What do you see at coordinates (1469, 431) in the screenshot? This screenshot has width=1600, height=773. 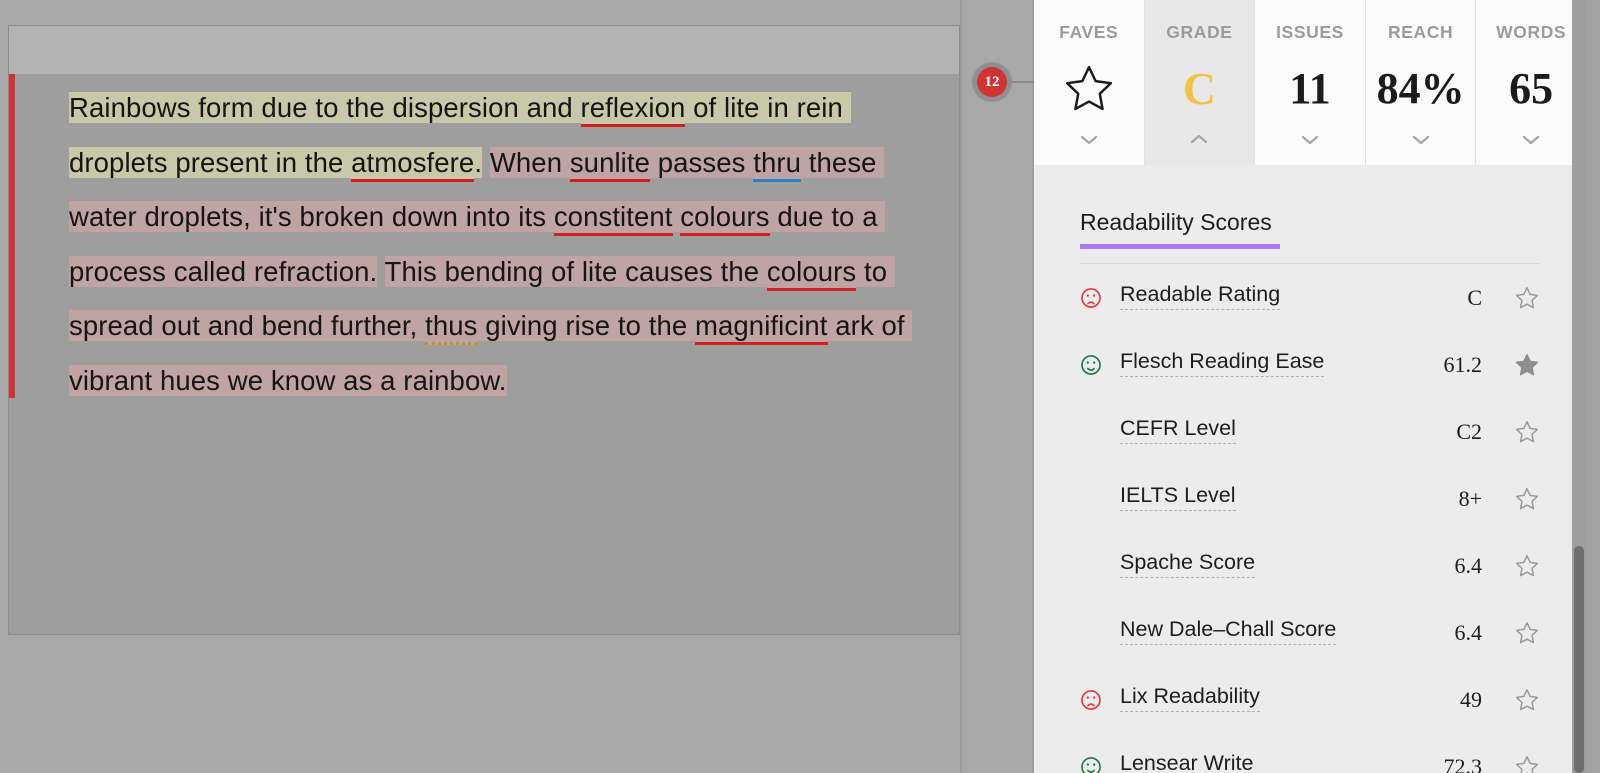 I see `score-value: C2` at bounding box center [1469, 431].